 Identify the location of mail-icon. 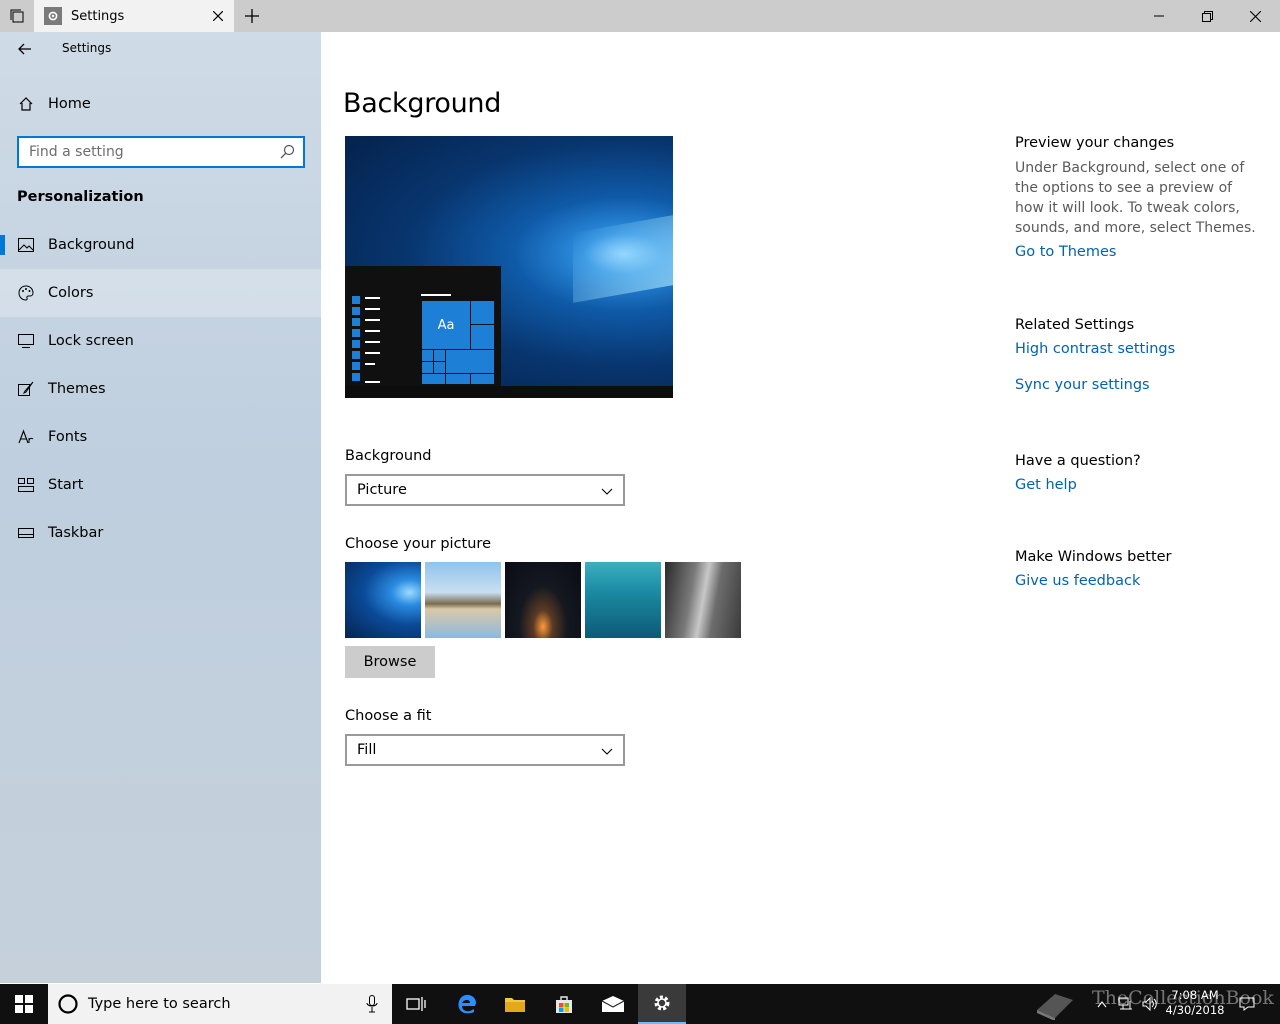
(613, 1004).